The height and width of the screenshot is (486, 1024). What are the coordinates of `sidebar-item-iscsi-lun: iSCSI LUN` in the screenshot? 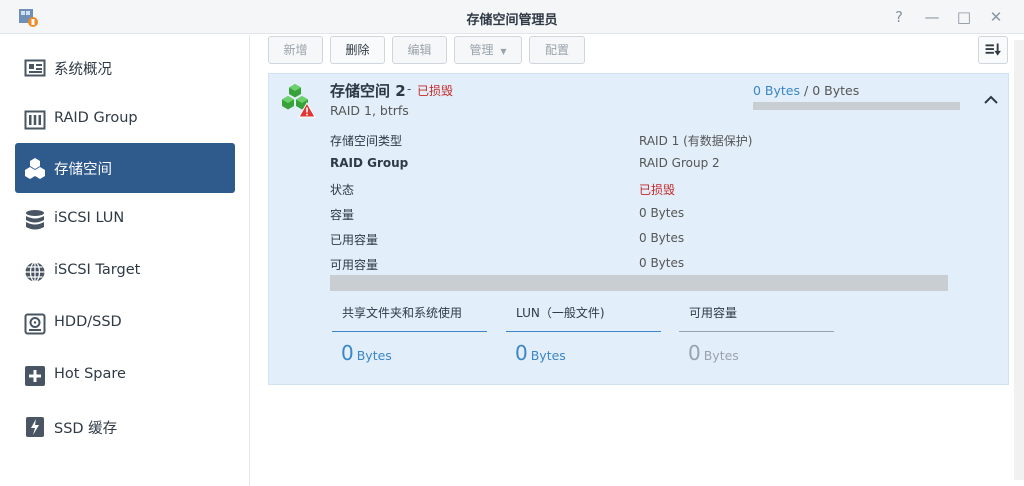 It's located at (125, 220).